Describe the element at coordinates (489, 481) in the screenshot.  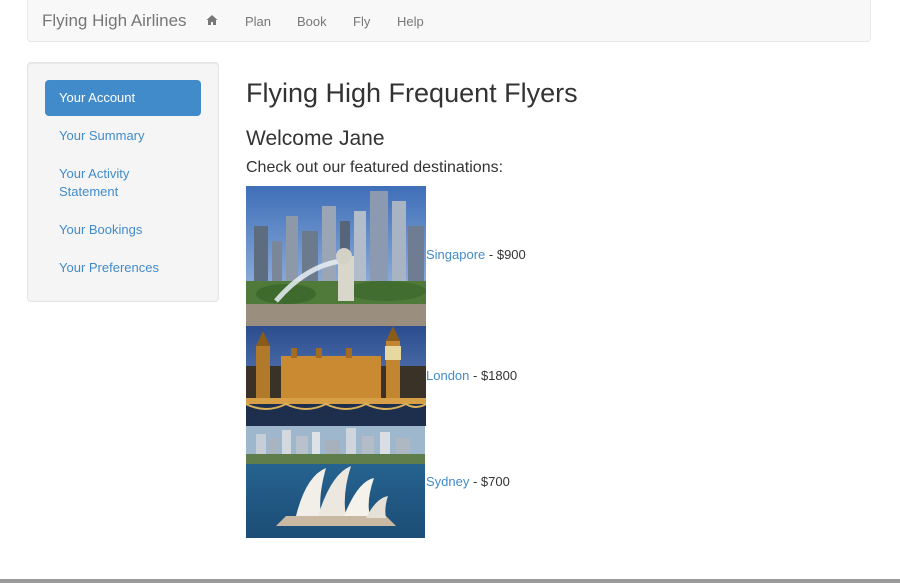
I see `sydney-price: - $700` at that location.